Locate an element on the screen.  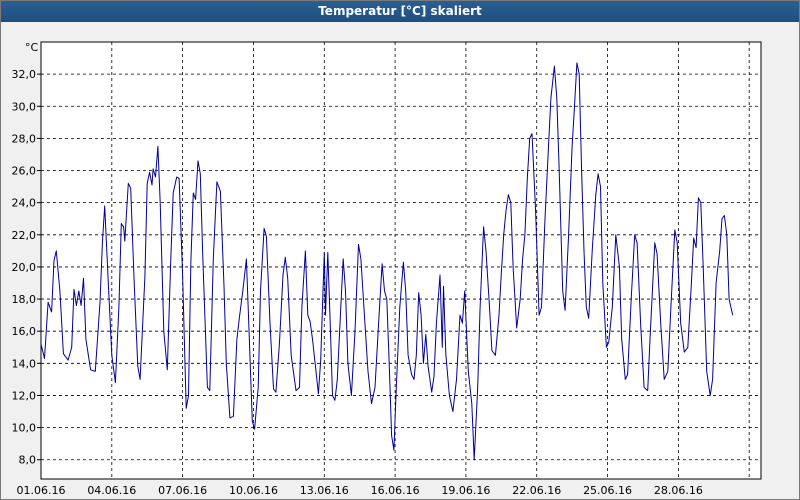
x-tick-label: 16.06.16 is located at coordinates (395, 490).